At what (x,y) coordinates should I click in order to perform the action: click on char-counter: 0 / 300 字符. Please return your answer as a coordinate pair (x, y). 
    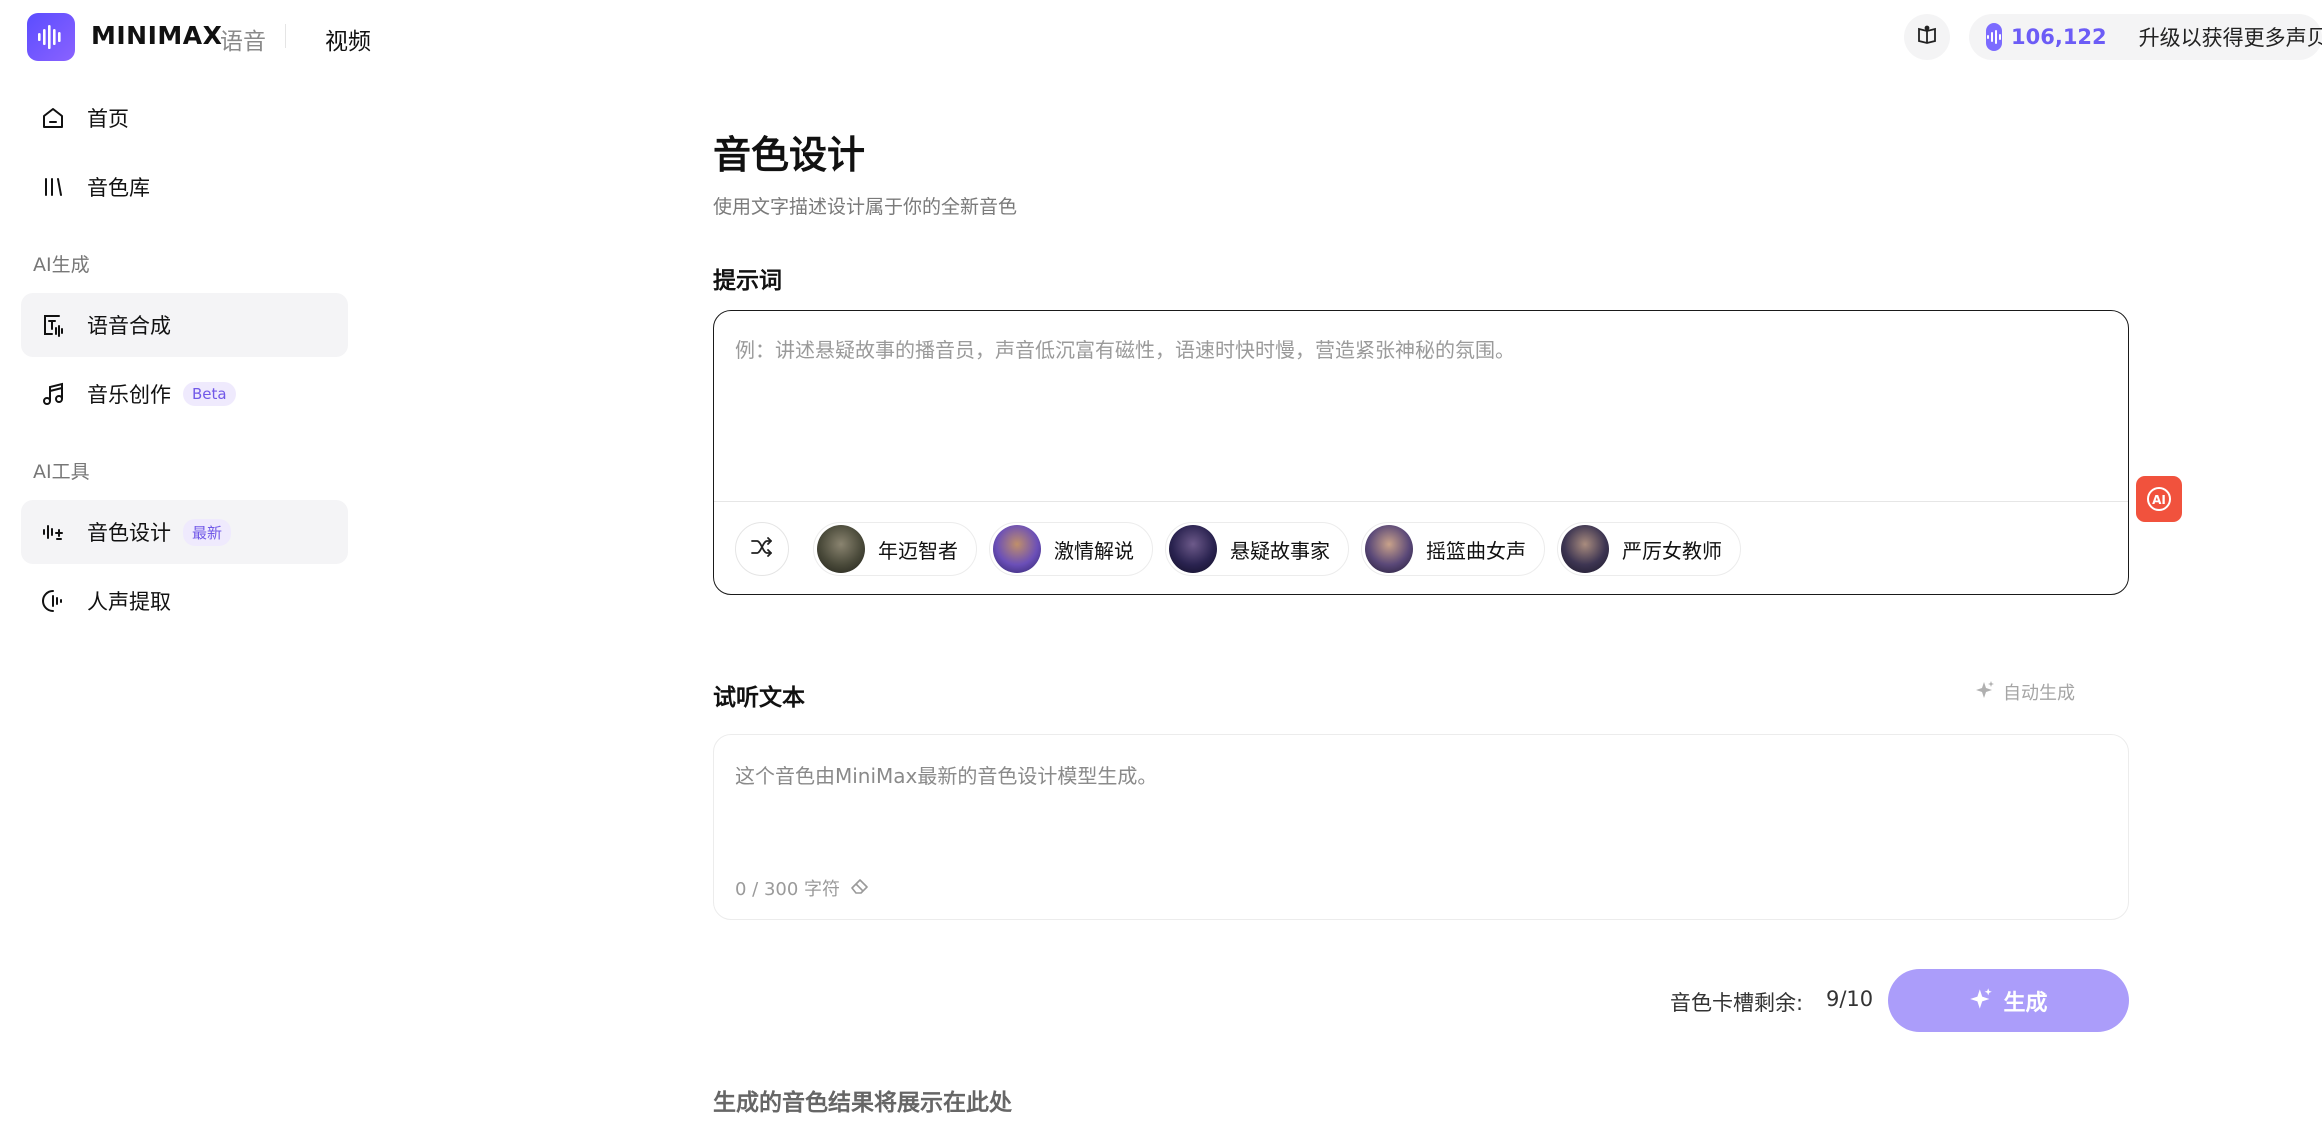
    Looking at the image, I should click on (802, 888).